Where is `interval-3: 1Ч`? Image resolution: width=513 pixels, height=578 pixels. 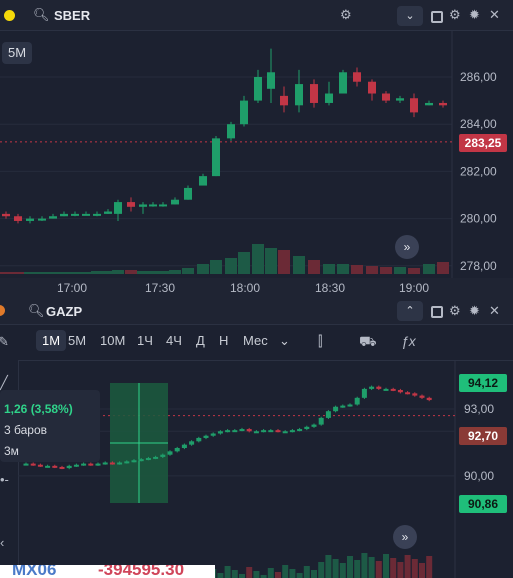
interval-3: 1Ч is located at coordinates (145, 340).